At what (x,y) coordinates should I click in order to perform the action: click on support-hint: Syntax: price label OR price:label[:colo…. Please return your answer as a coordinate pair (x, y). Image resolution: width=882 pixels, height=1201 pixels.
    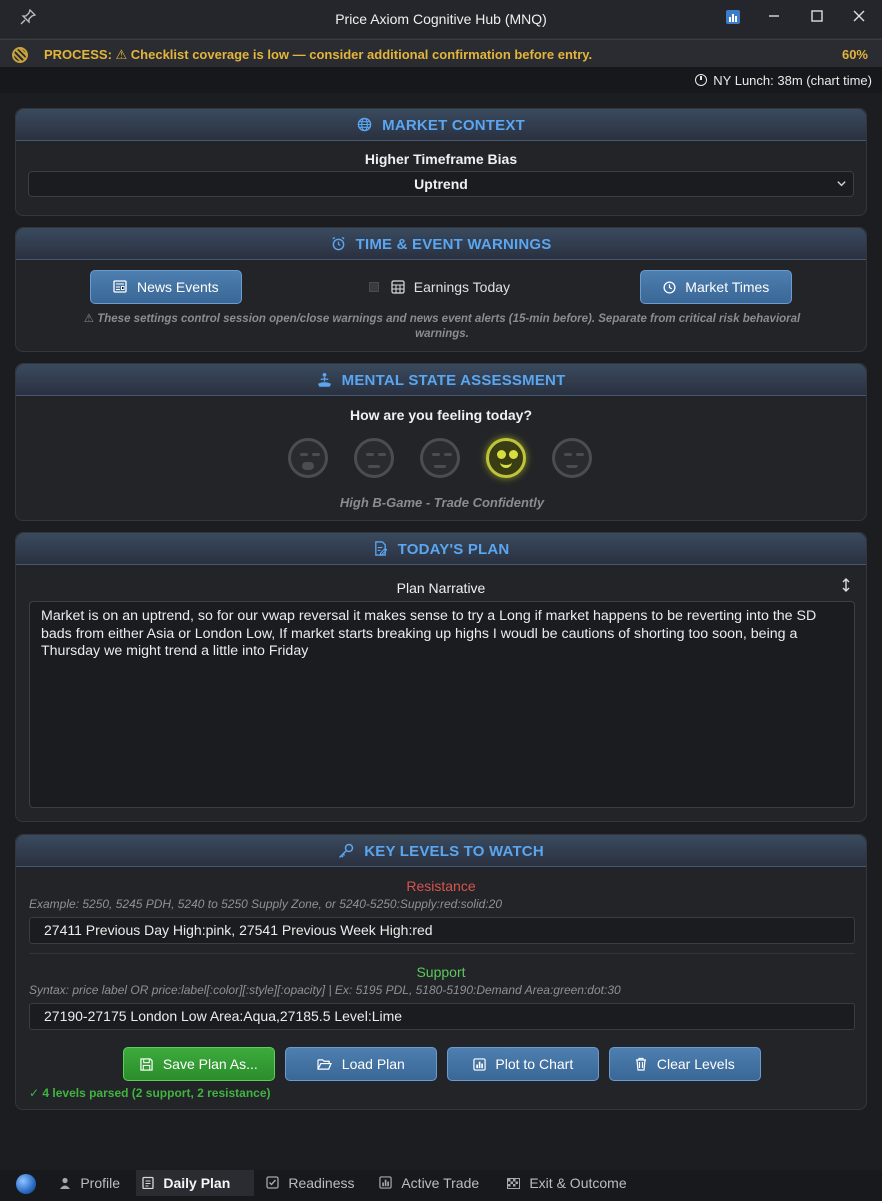
    Looking at the image, I should click on (325, 990).